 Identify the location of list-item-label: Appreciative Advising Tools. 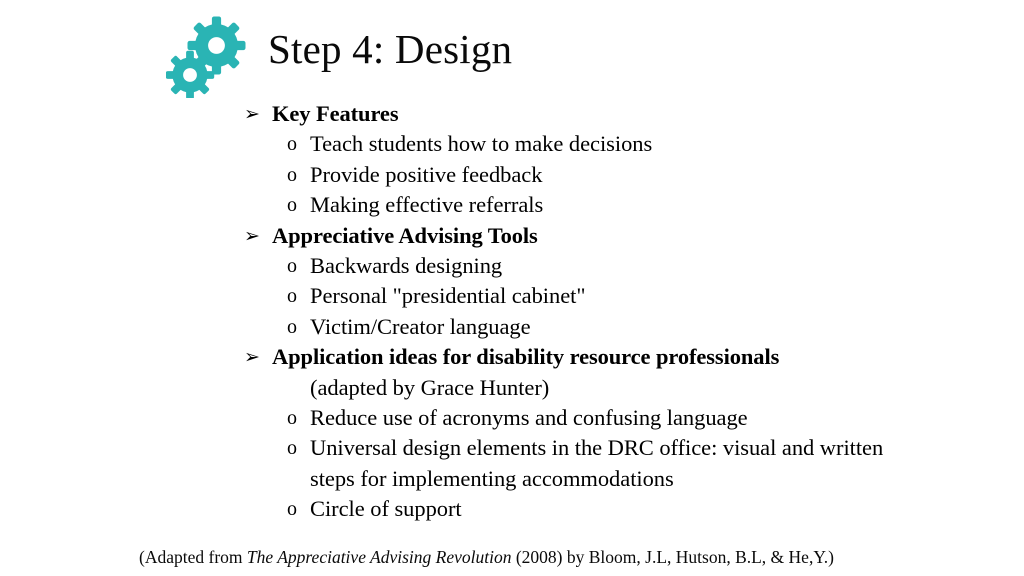
(405, 235).